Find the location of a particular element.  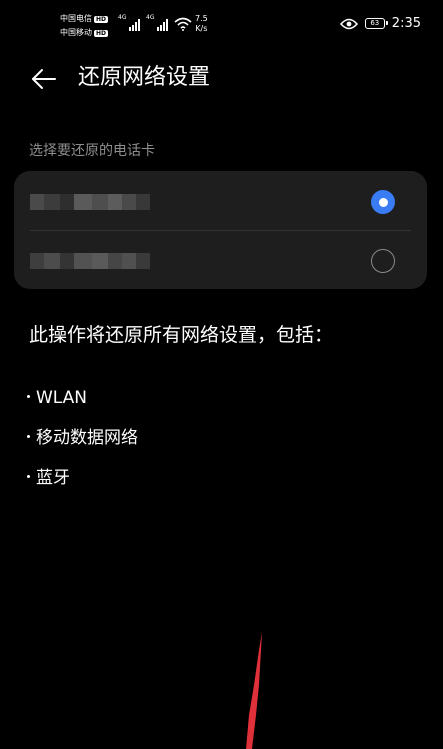

battery-level: 63 is located at coordinates (375, 23).